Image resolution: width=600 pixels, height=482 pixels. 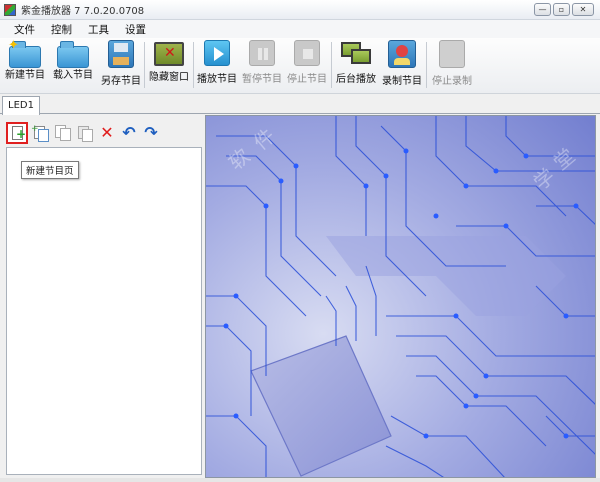 I want to click on play-program-button: 播放节目, so click(x=217, y=66).